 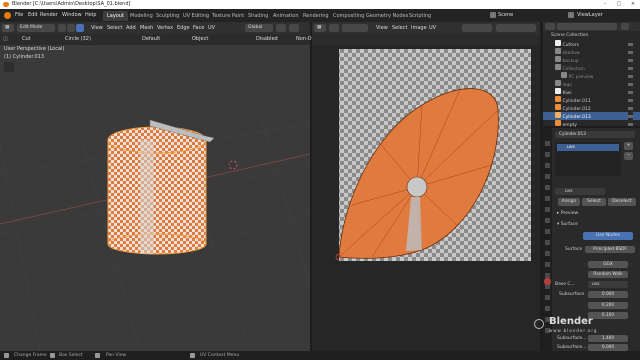 I want to click on object-name-field: Cylinder.013, so click(x=595, y=134).